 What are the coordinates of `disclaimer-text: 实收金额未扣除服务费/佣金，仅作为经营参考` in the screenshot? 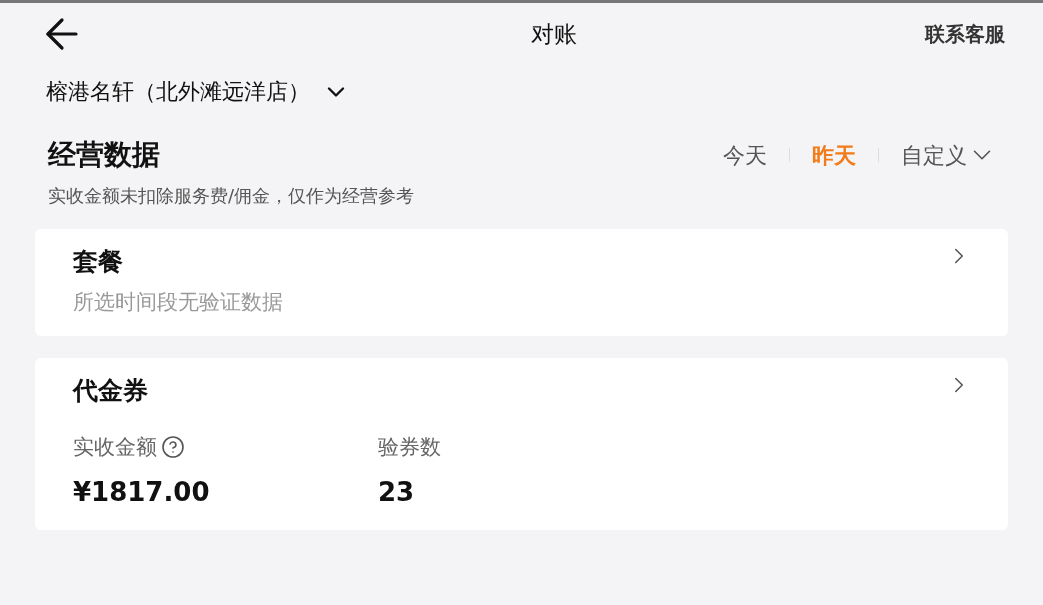 It's located at (231, 196).